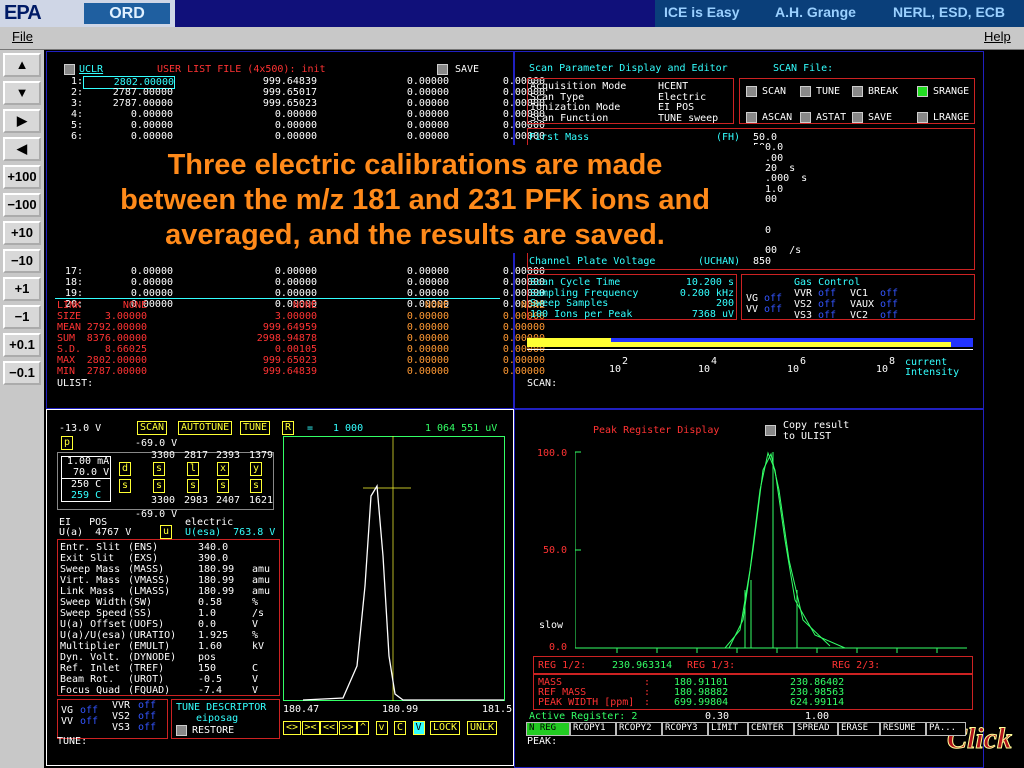 The image size is (1024, 768). What do you see at coordinates (210, 679) in the screenshot?
I see `tune-param-value: -0.5` at bounding box center [210, 679].